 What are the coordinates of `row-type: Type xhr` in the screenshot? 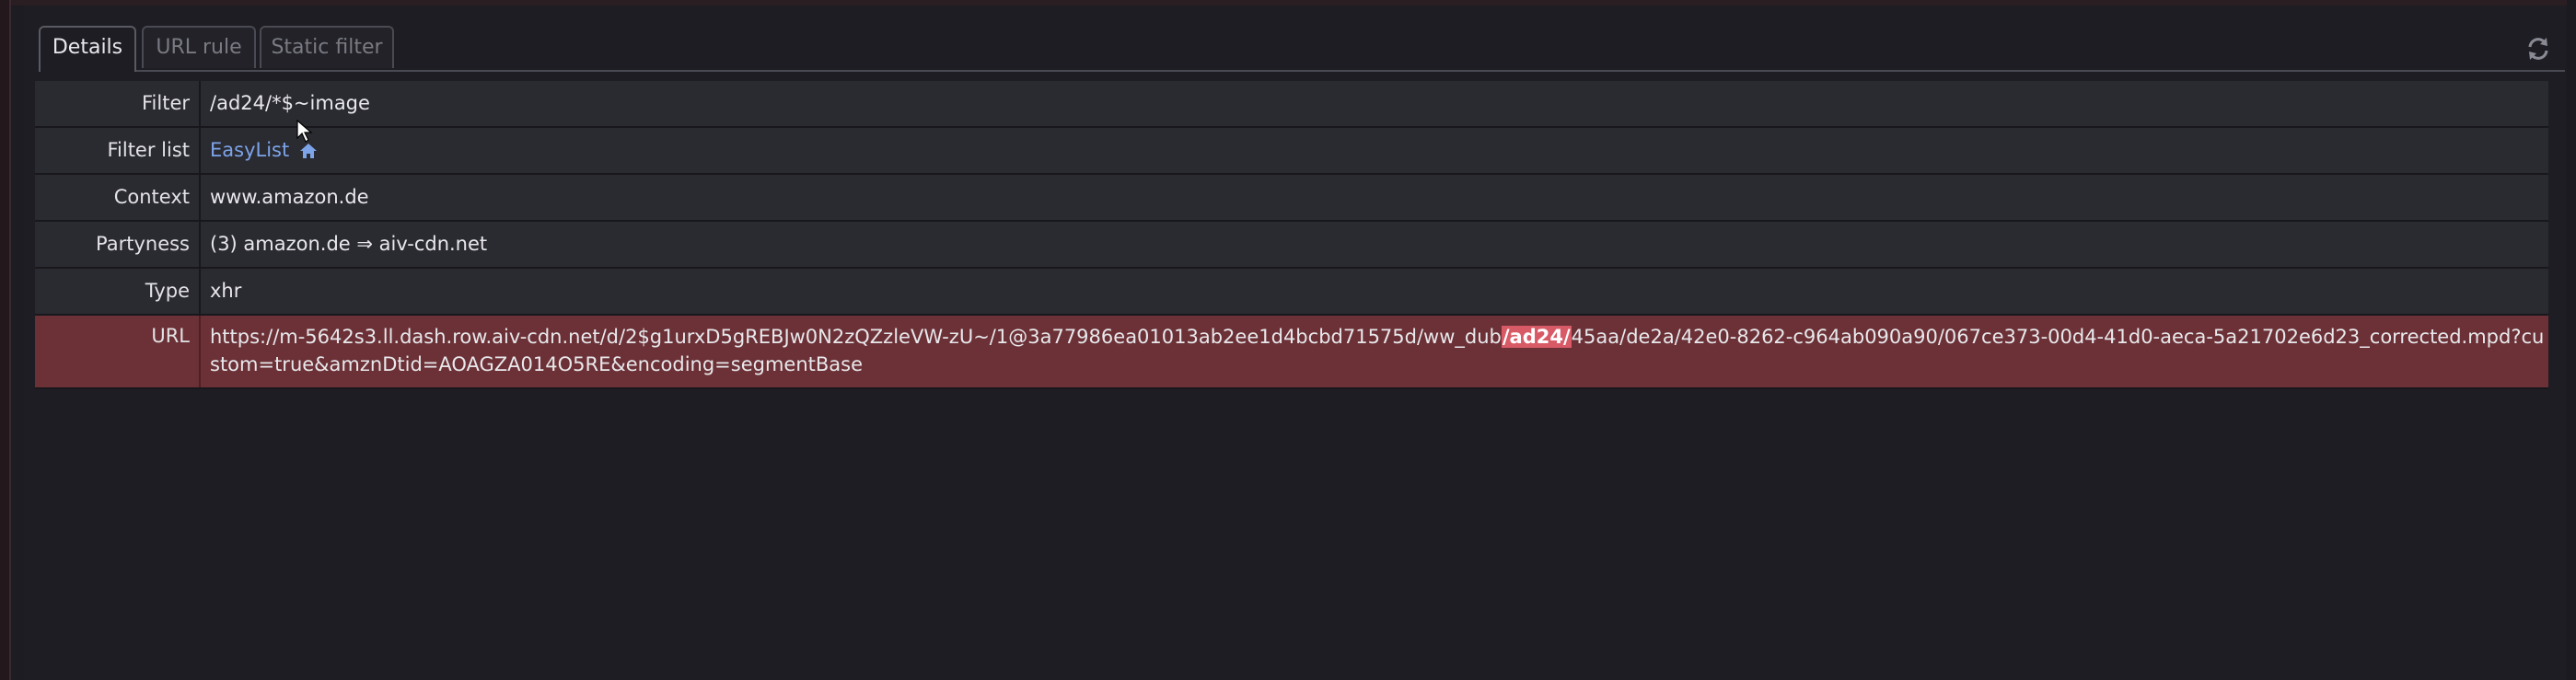 It's located at (1291, 292).